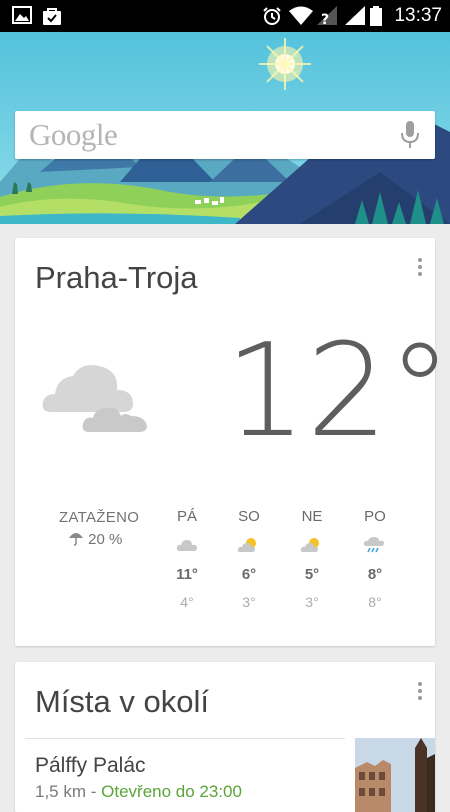 Image resolution: width=450 pixels, height=812 pixels. What do you see at coordinates (187, 602) in the screenshot?
I see `forecast-low: 4°` at bounding box center [187, 602].